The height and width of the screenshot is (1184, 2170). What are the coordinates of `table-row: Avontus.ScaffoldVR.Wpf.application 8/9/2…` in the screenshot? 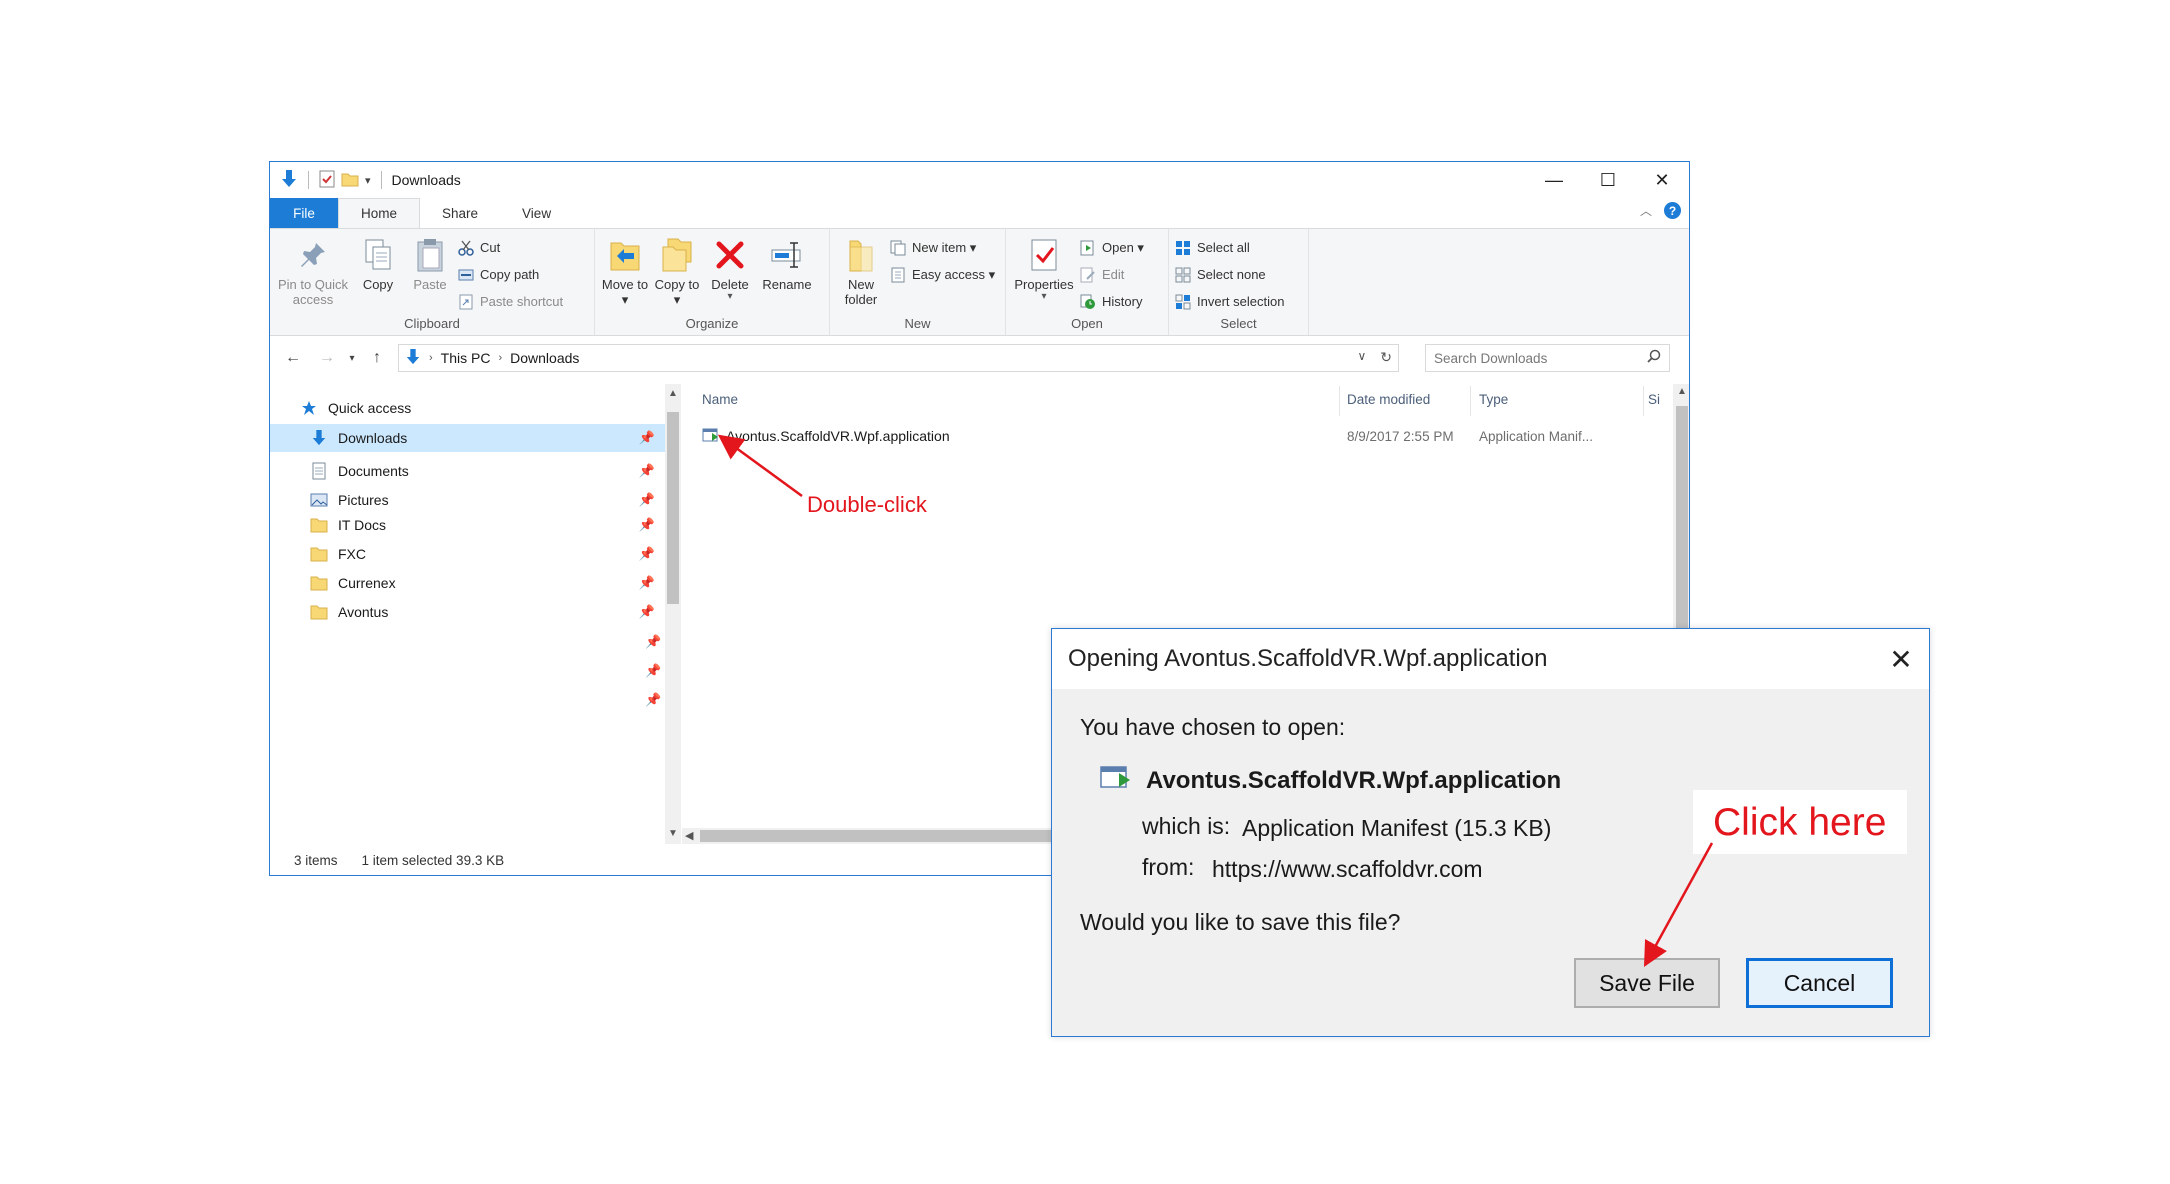 It's located at (1173, 436).